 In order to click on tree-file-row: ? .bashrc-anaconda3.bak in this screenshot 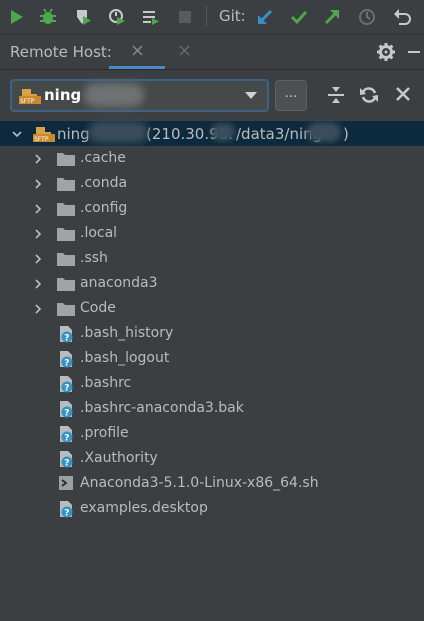, I will do `click(212, 408)`.